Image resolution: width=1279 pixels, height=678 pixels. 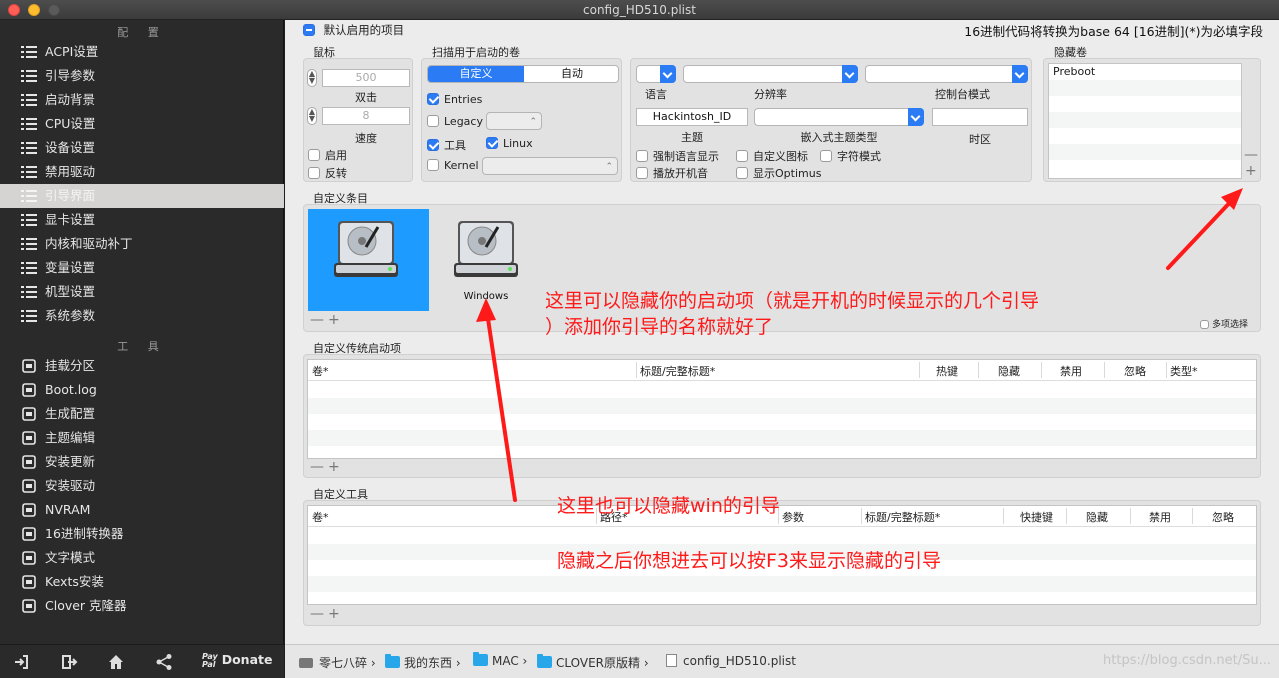 What do you see at coordinates (772, 156) in the screenshot?
I see `custom-icons-checkbox: 自定义图标` at bounding box center [772, 156].